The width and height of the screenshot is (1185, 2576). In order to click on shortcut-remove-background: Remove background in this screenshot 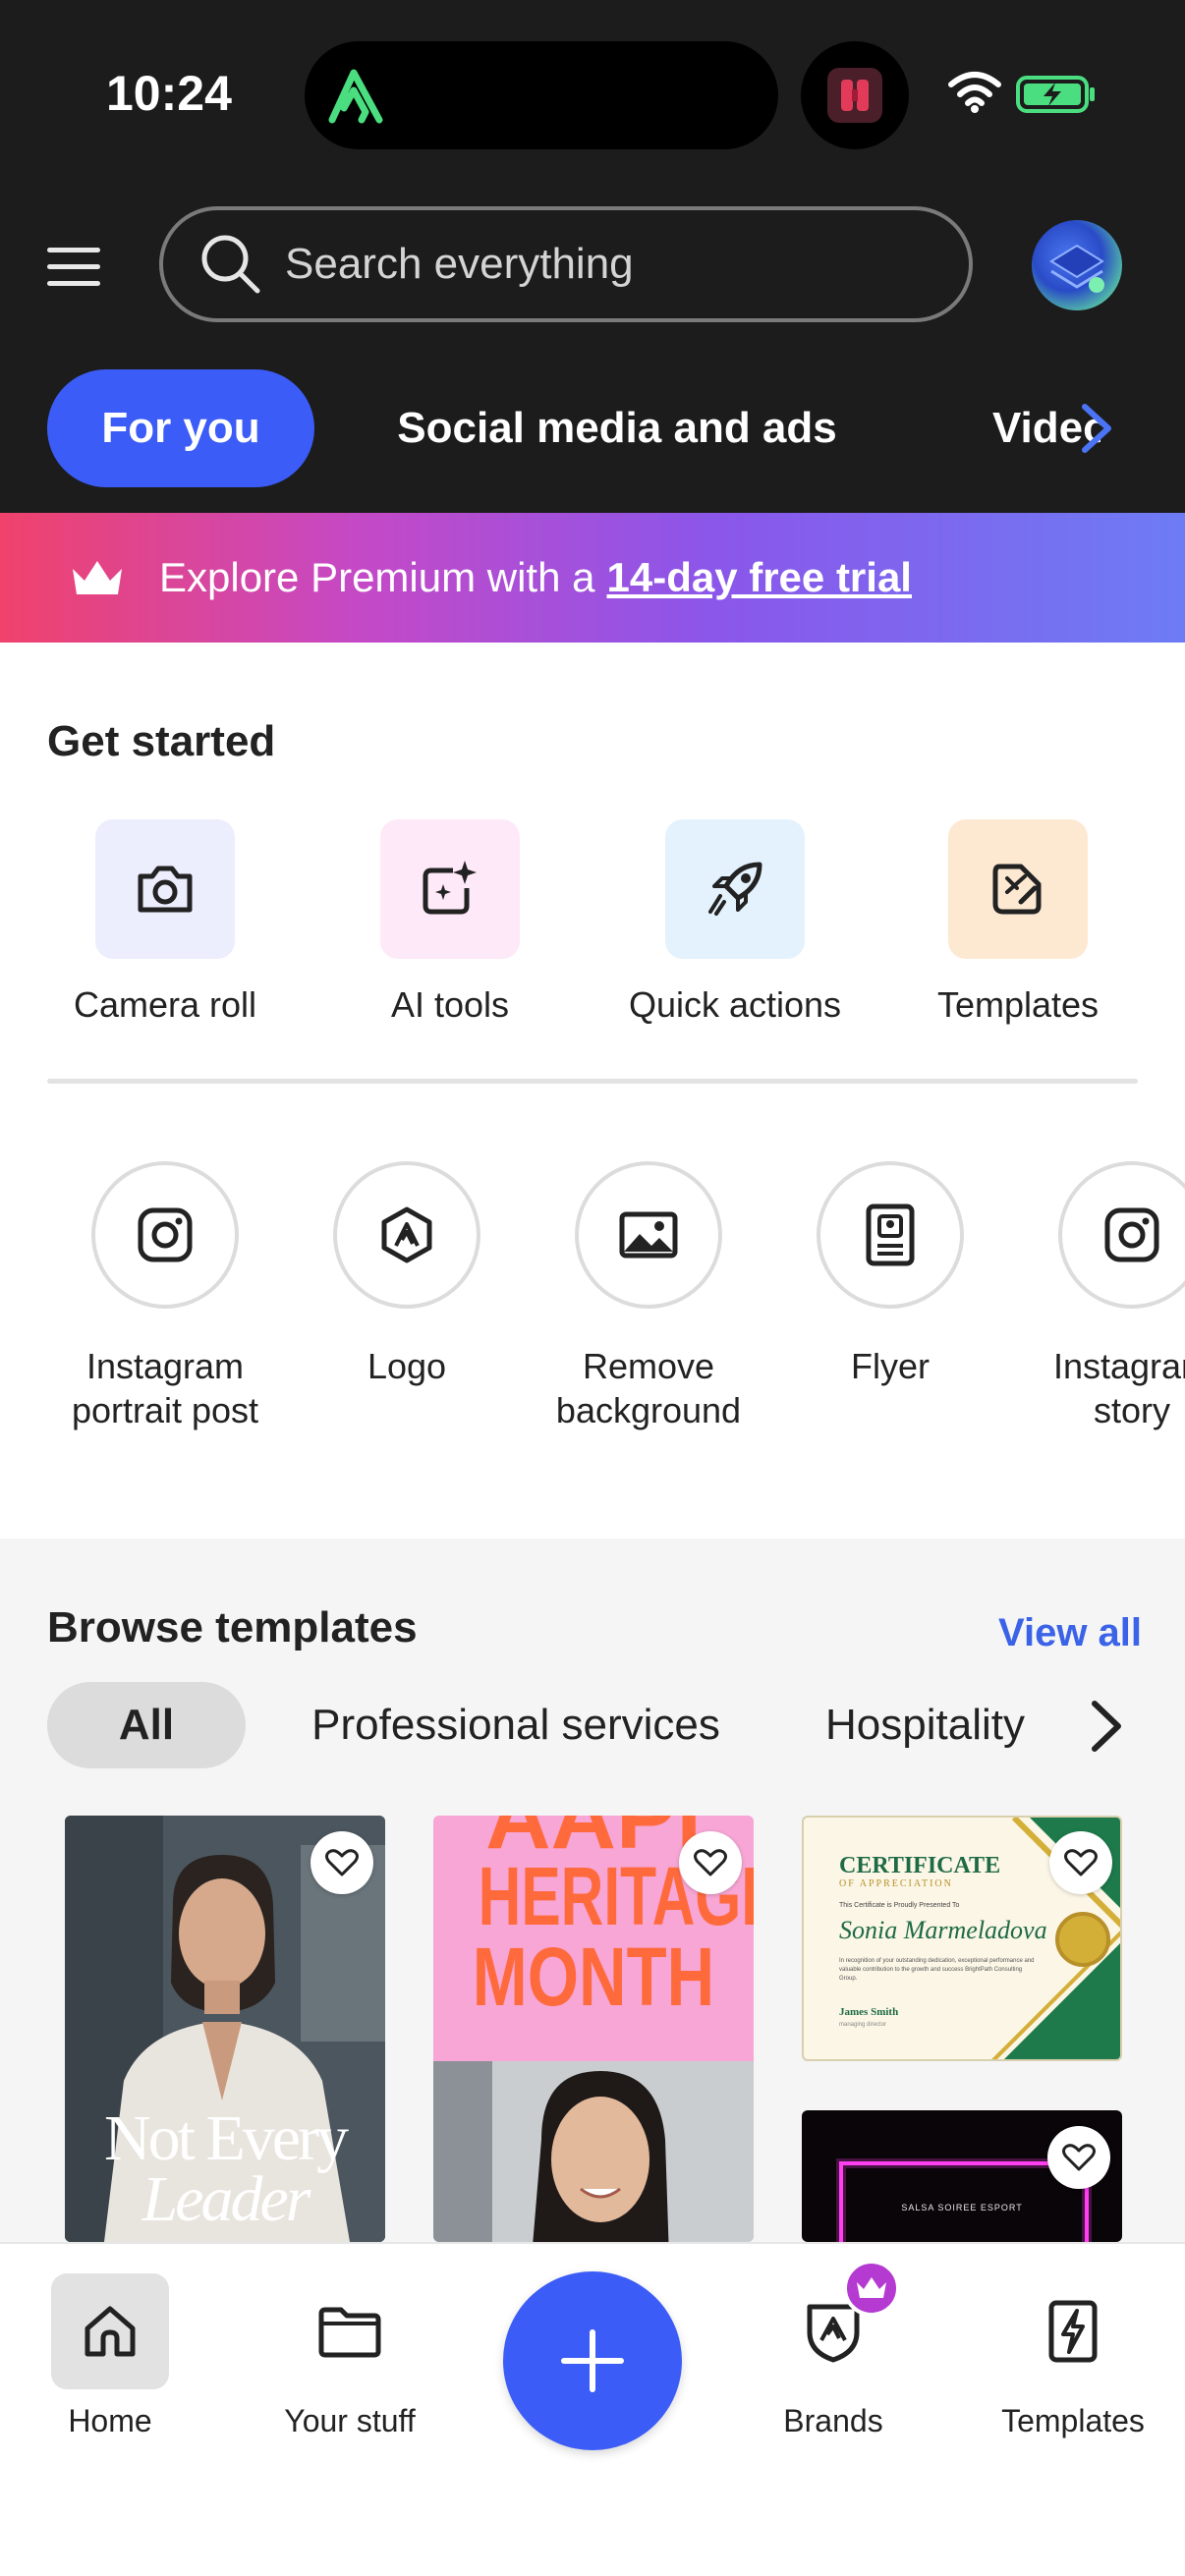, I will do `click(649, 1296)`.